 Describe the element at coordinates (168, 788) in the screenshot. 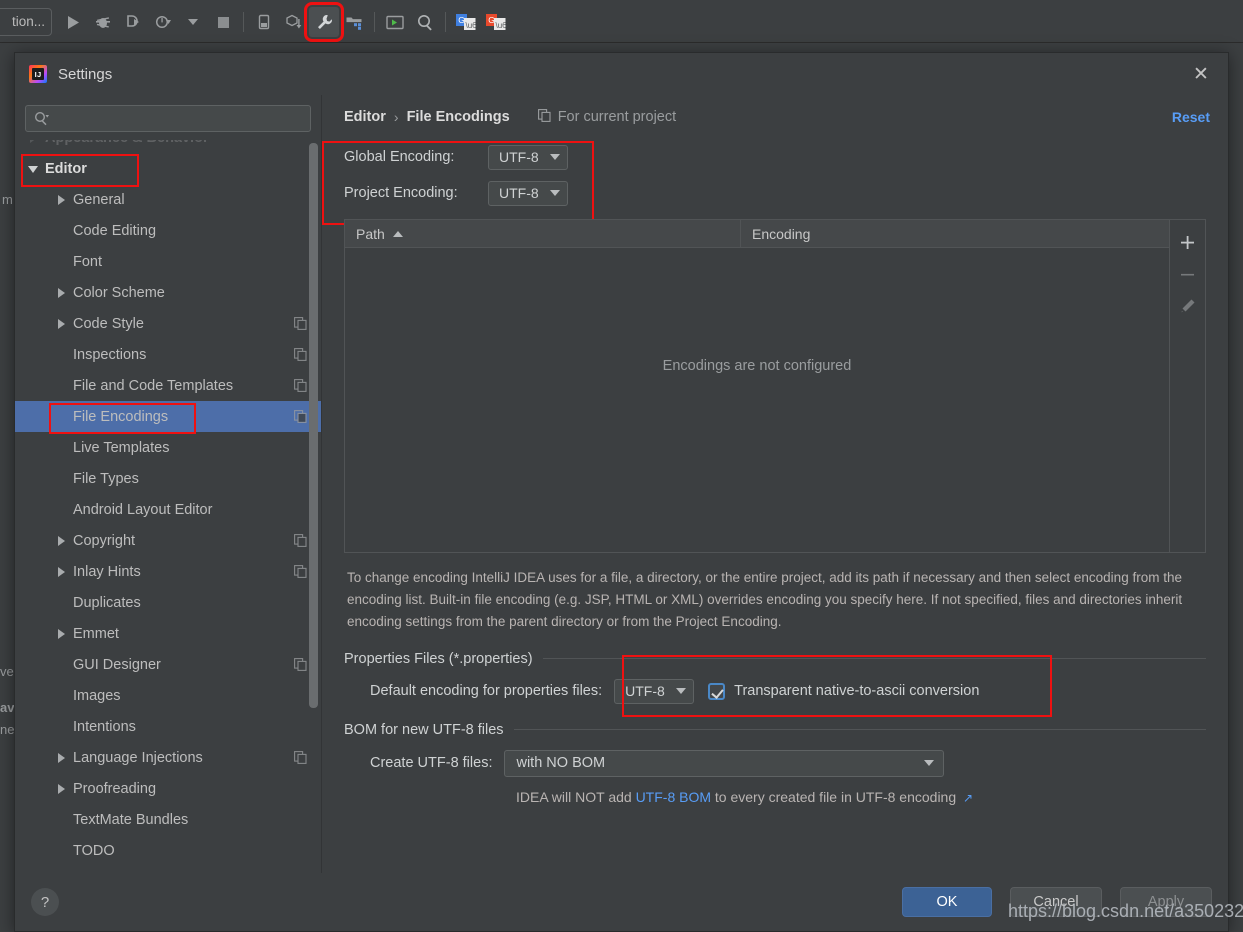

I see `sidebar-item-proofreading: Proofreading` at that location.